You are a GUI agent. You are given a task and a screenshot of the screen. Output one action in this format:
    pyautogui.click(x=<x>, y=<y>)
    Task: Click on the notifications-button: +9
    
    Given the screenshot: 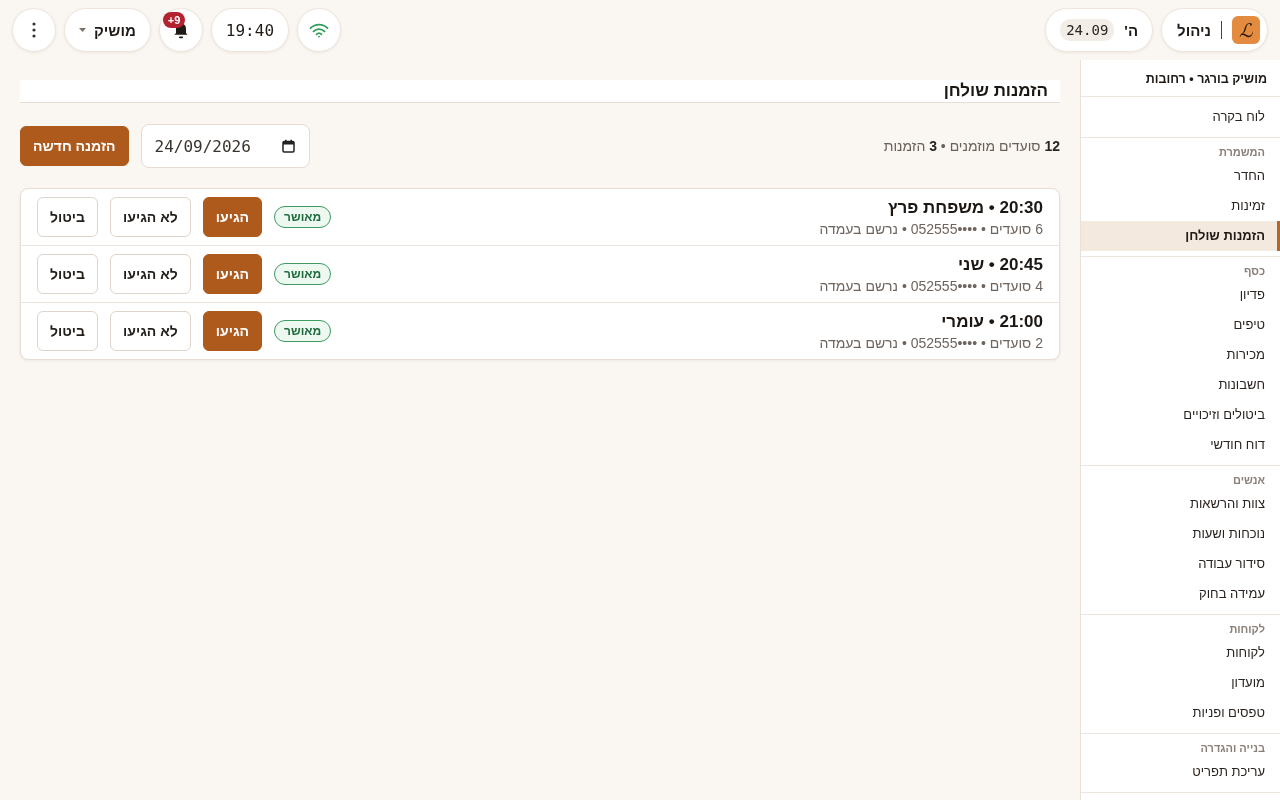 What is the action you would take?
    pyautogui.click(x=180, y=30)
    